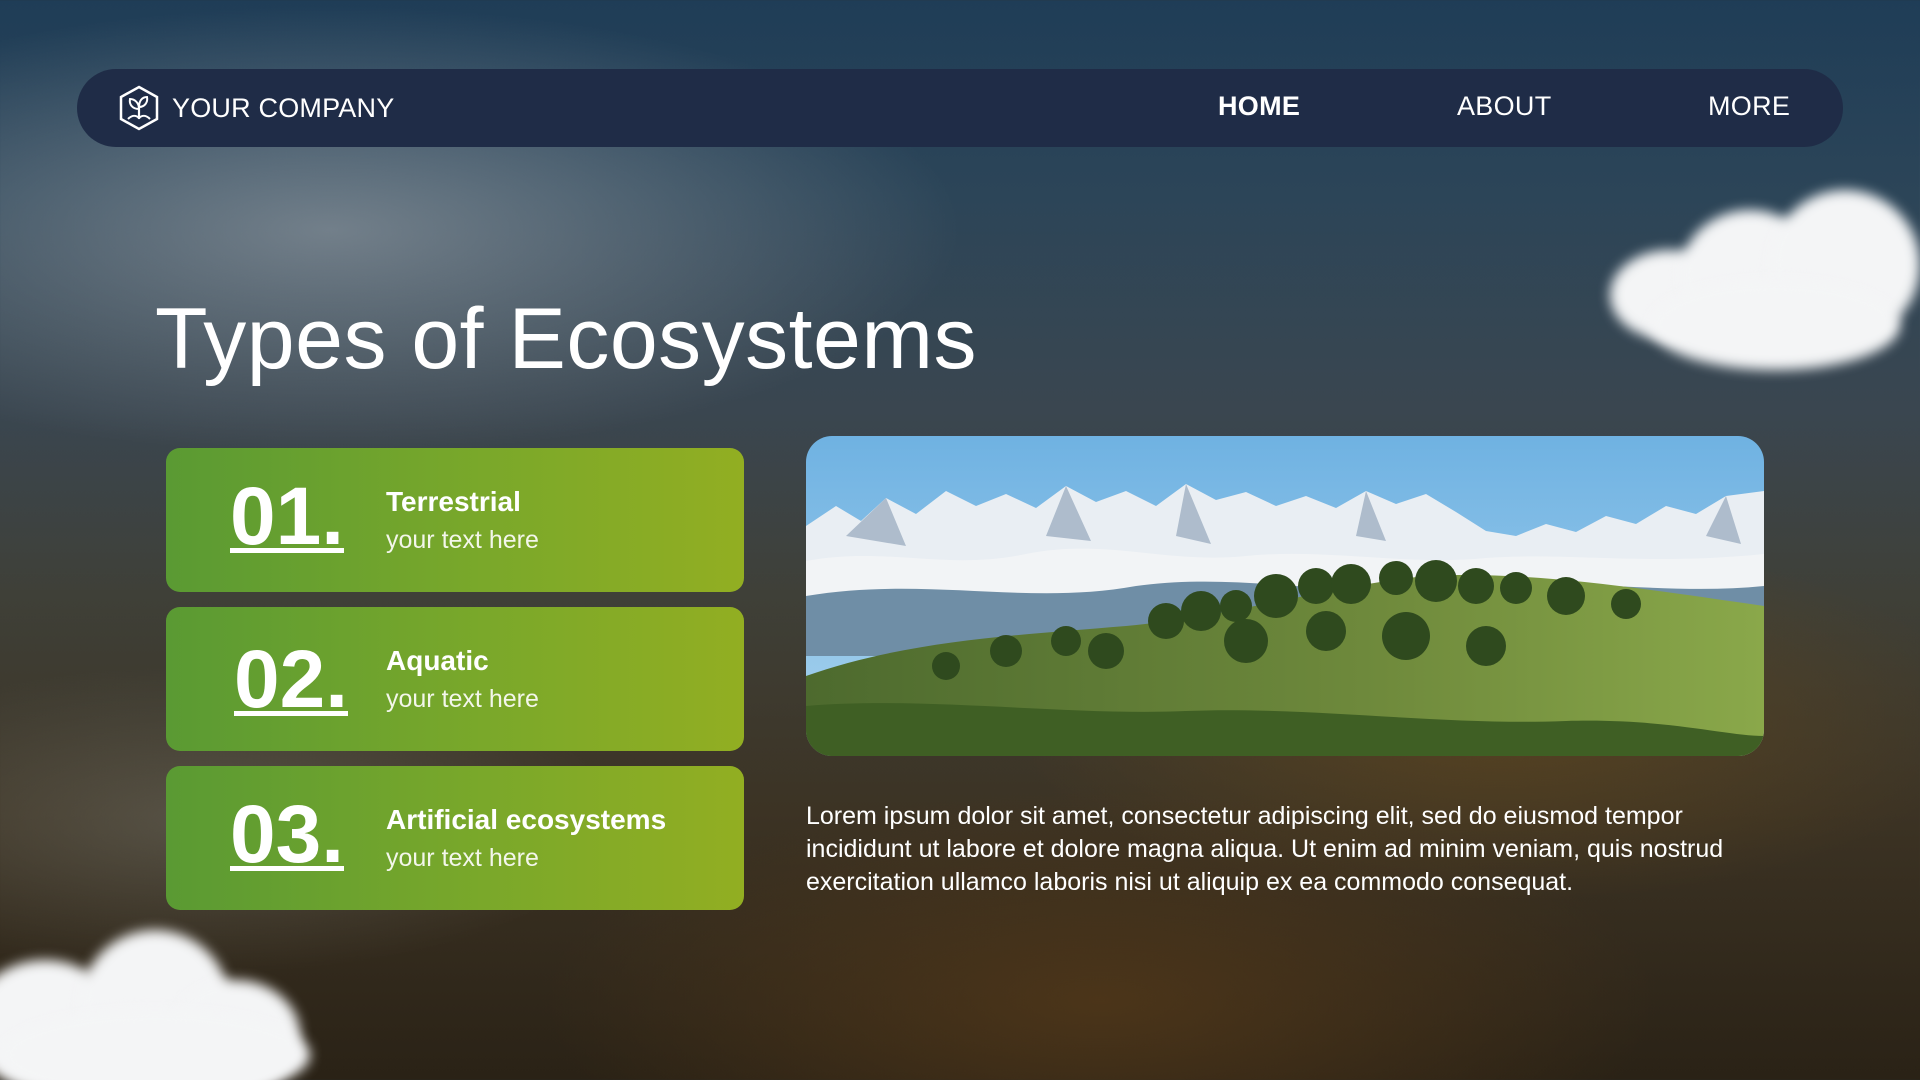  What do you see at coordinates (566, 339) in the screenshot?
I see `page-title: Types of Ecosystems` at bounding box center [566, 339].